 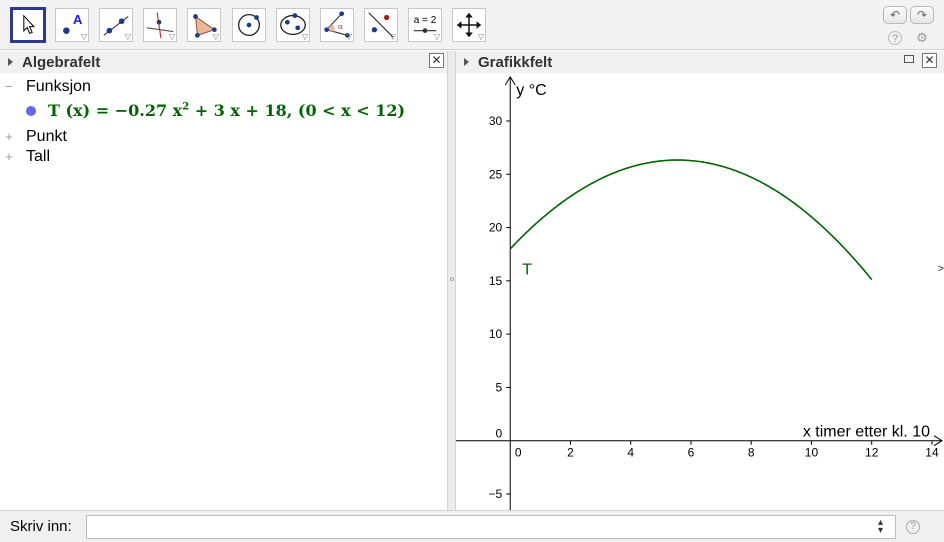 I want to click on move-graphics-view-tool-button: ▽, so click(x=469, y=25).